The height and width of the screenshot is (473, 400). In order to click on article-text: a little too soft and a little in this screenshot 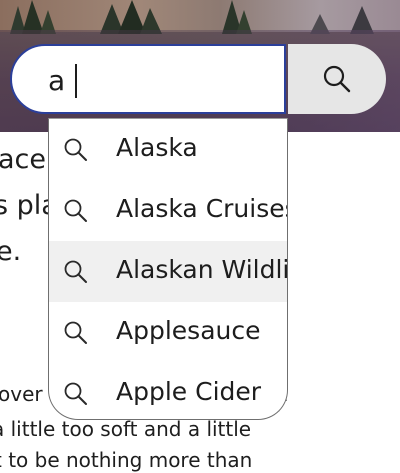, I will do `click(126, 429)`.